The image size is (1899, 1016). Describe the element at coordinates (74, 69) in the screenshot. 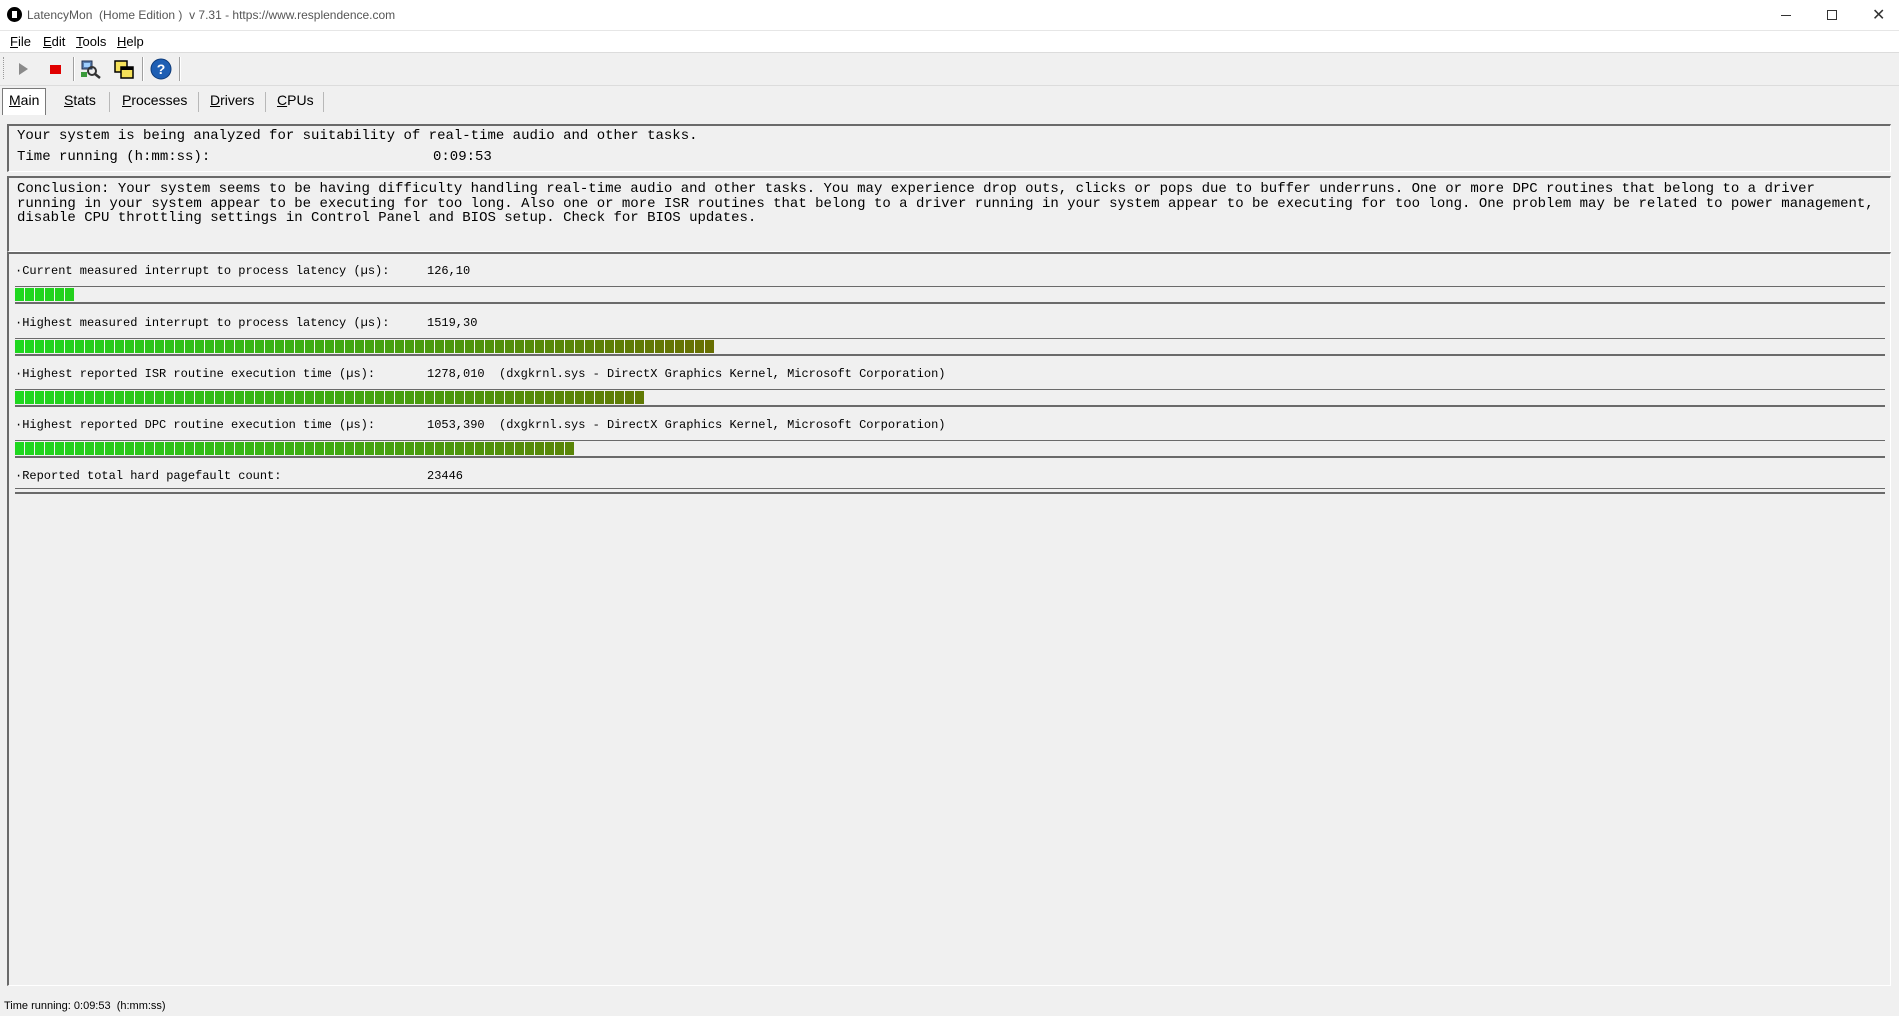

I see `toolbar-separator` at that location.